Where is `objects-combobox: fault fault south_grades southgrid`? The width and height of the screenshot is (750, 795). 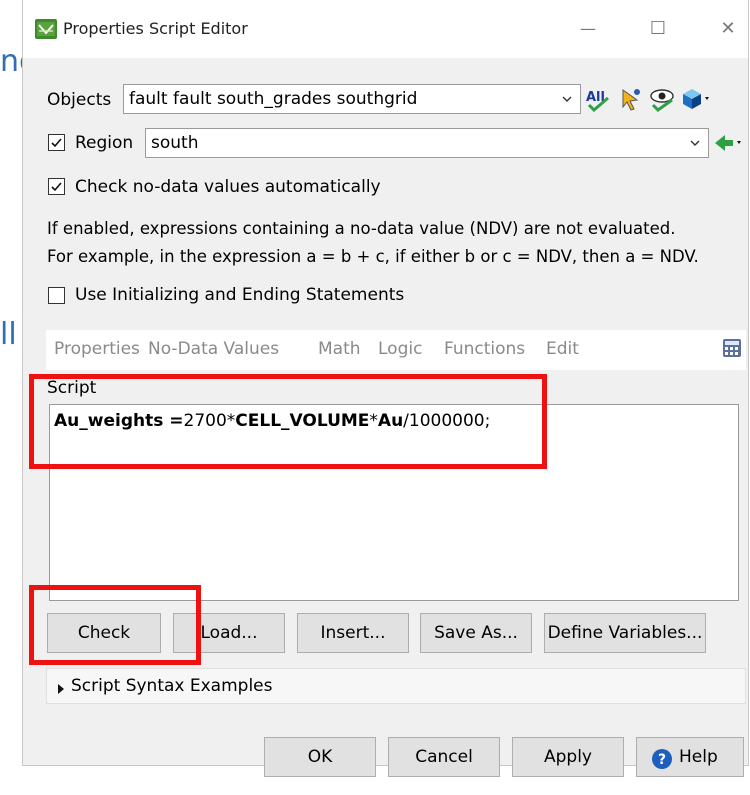
objects-combobox: fault fault south_grades southgrid is located at coordinates (352, 99).